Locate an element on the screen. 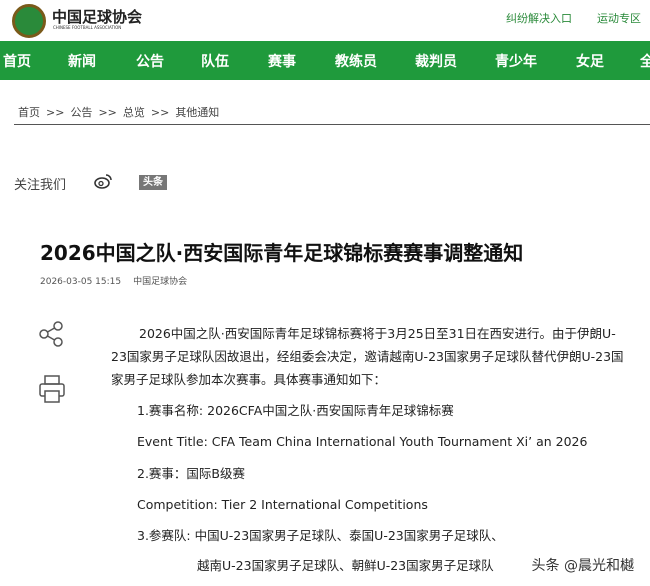 The width and height of the screenshot is (650, 586). nav-youth: 青少年 is located at coordinates (516, 61).